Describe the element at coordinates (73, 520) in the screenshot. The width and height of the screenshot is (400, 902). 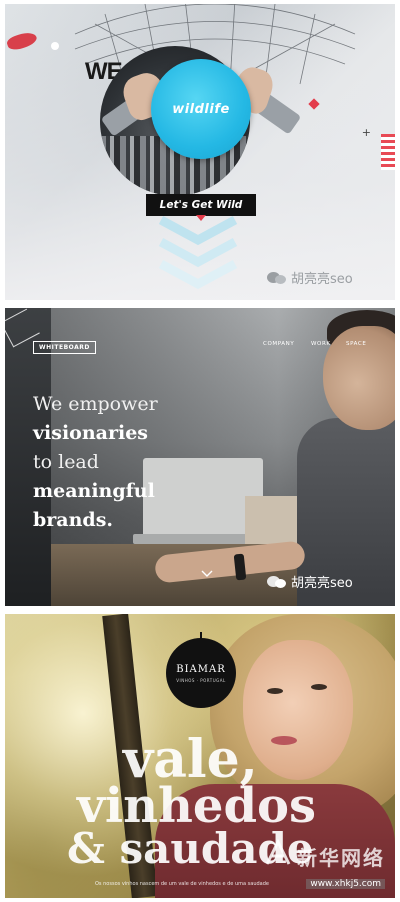
I see `headline-line: brands.` at that location.